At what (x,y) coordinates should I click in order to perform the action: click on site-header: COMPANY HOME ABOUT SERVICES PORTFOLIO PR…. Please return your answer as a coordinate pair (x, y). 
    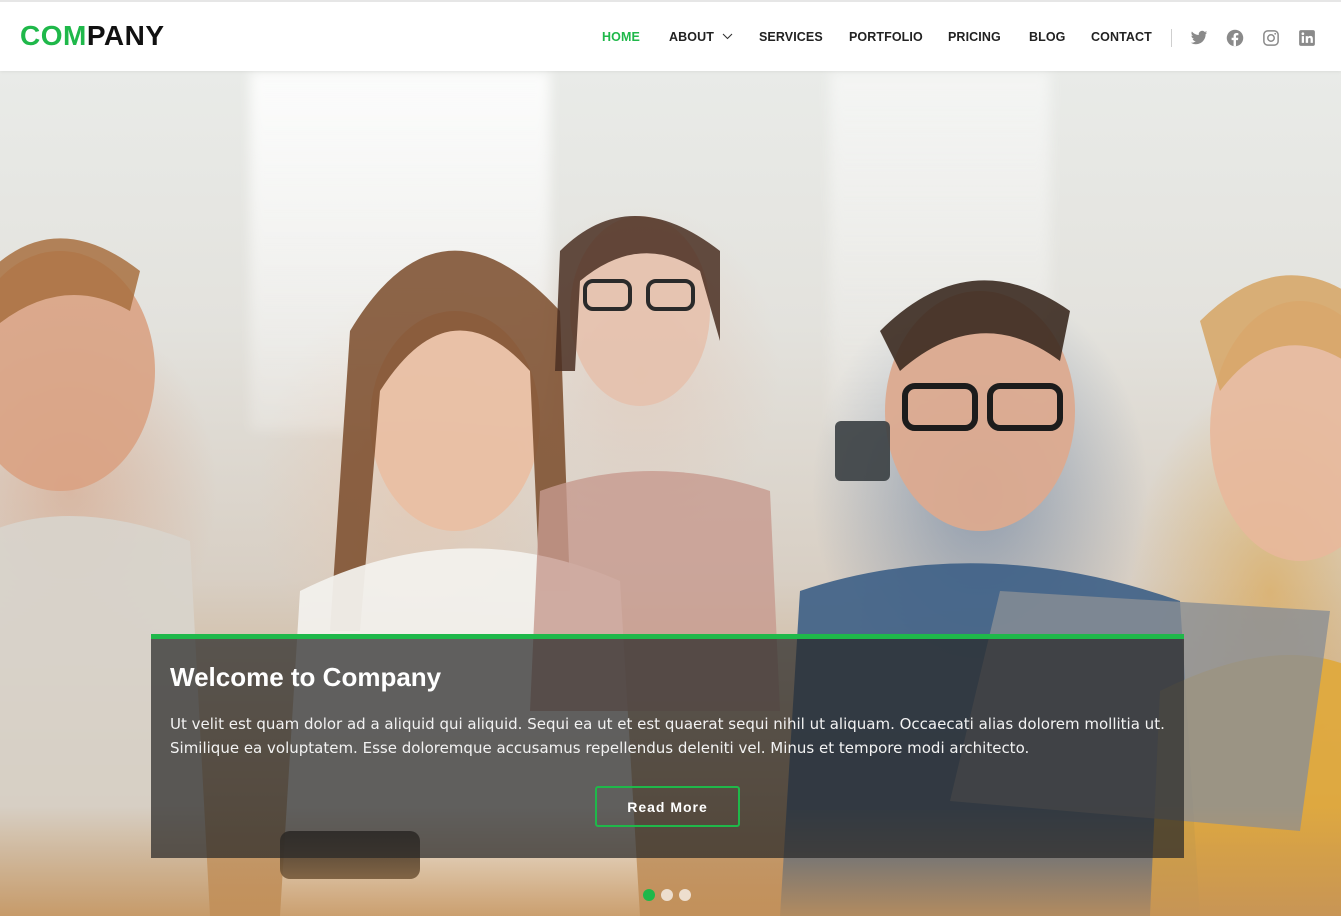
    Looking at the image, I should click on (670, 35).